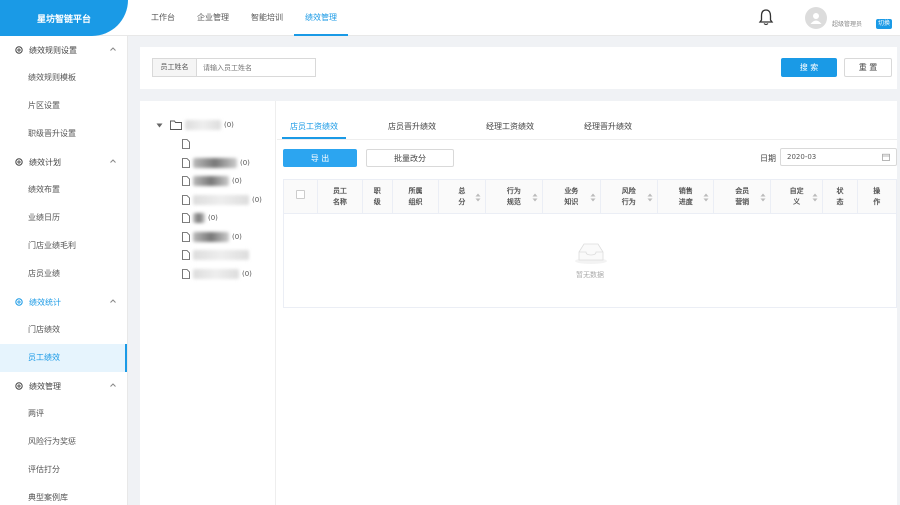  What do you see at coordinates (176, 125) in the screenshot?
I see `folder-icon` at bounding box center [176, 125].